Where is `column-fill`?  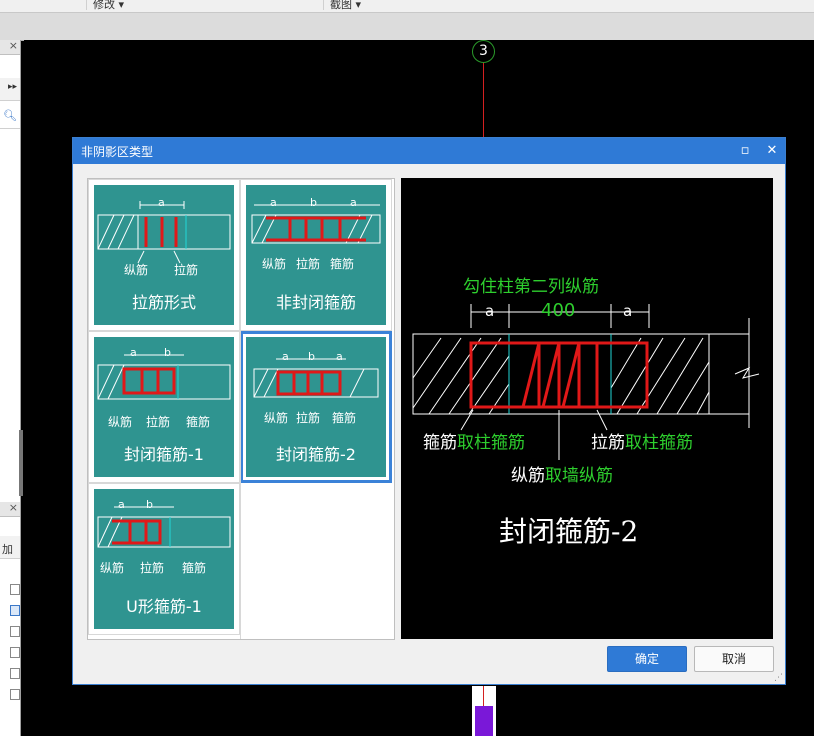
column-fill is located at coordinates (484, 721).